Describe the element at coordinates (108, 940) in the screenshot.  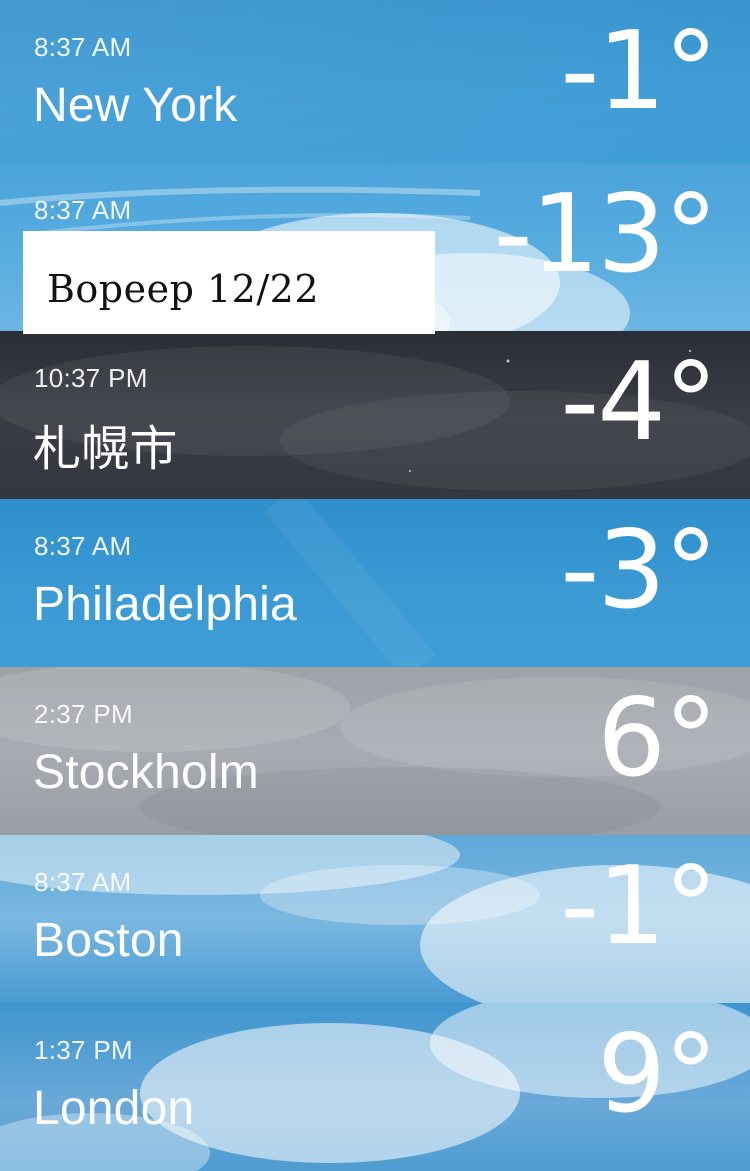
I see `city-name: Boston` at that location.